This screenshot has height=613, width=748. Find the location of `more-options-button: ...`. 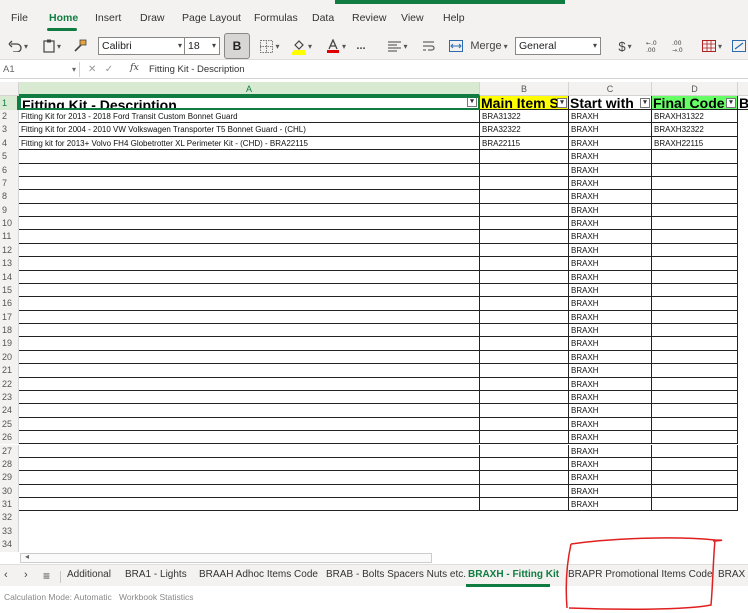

more-options-button: ... is located at coordinates (361, 46).